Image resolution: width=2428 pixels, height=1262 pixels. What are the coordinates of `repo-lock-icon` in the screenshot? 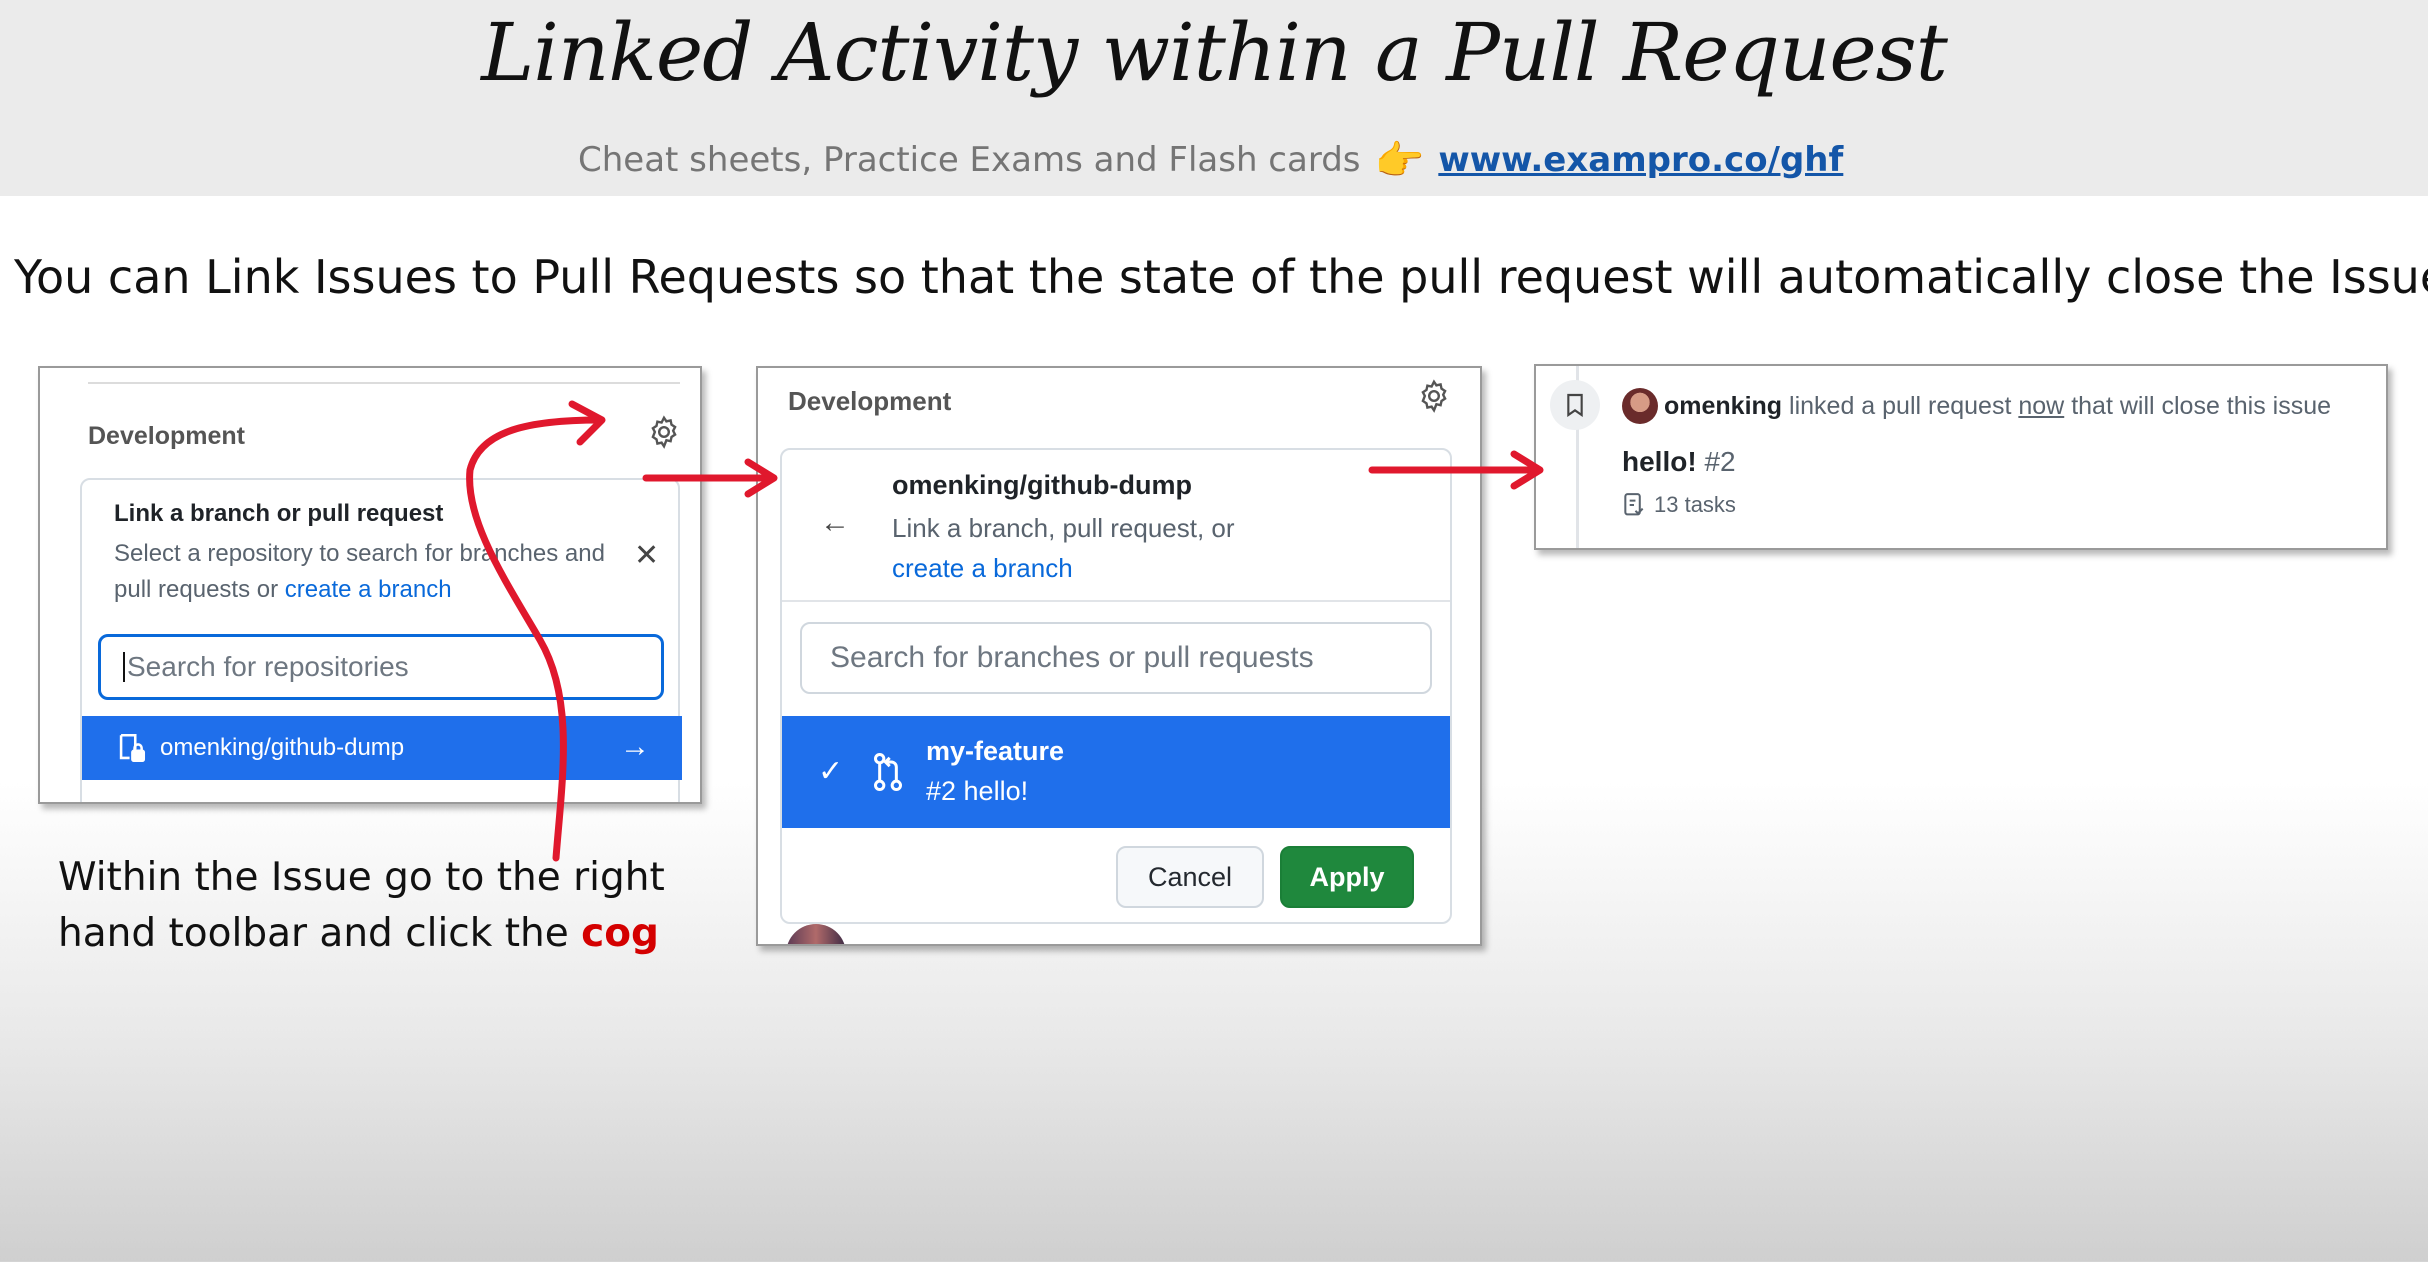 It's located at (132, 748).